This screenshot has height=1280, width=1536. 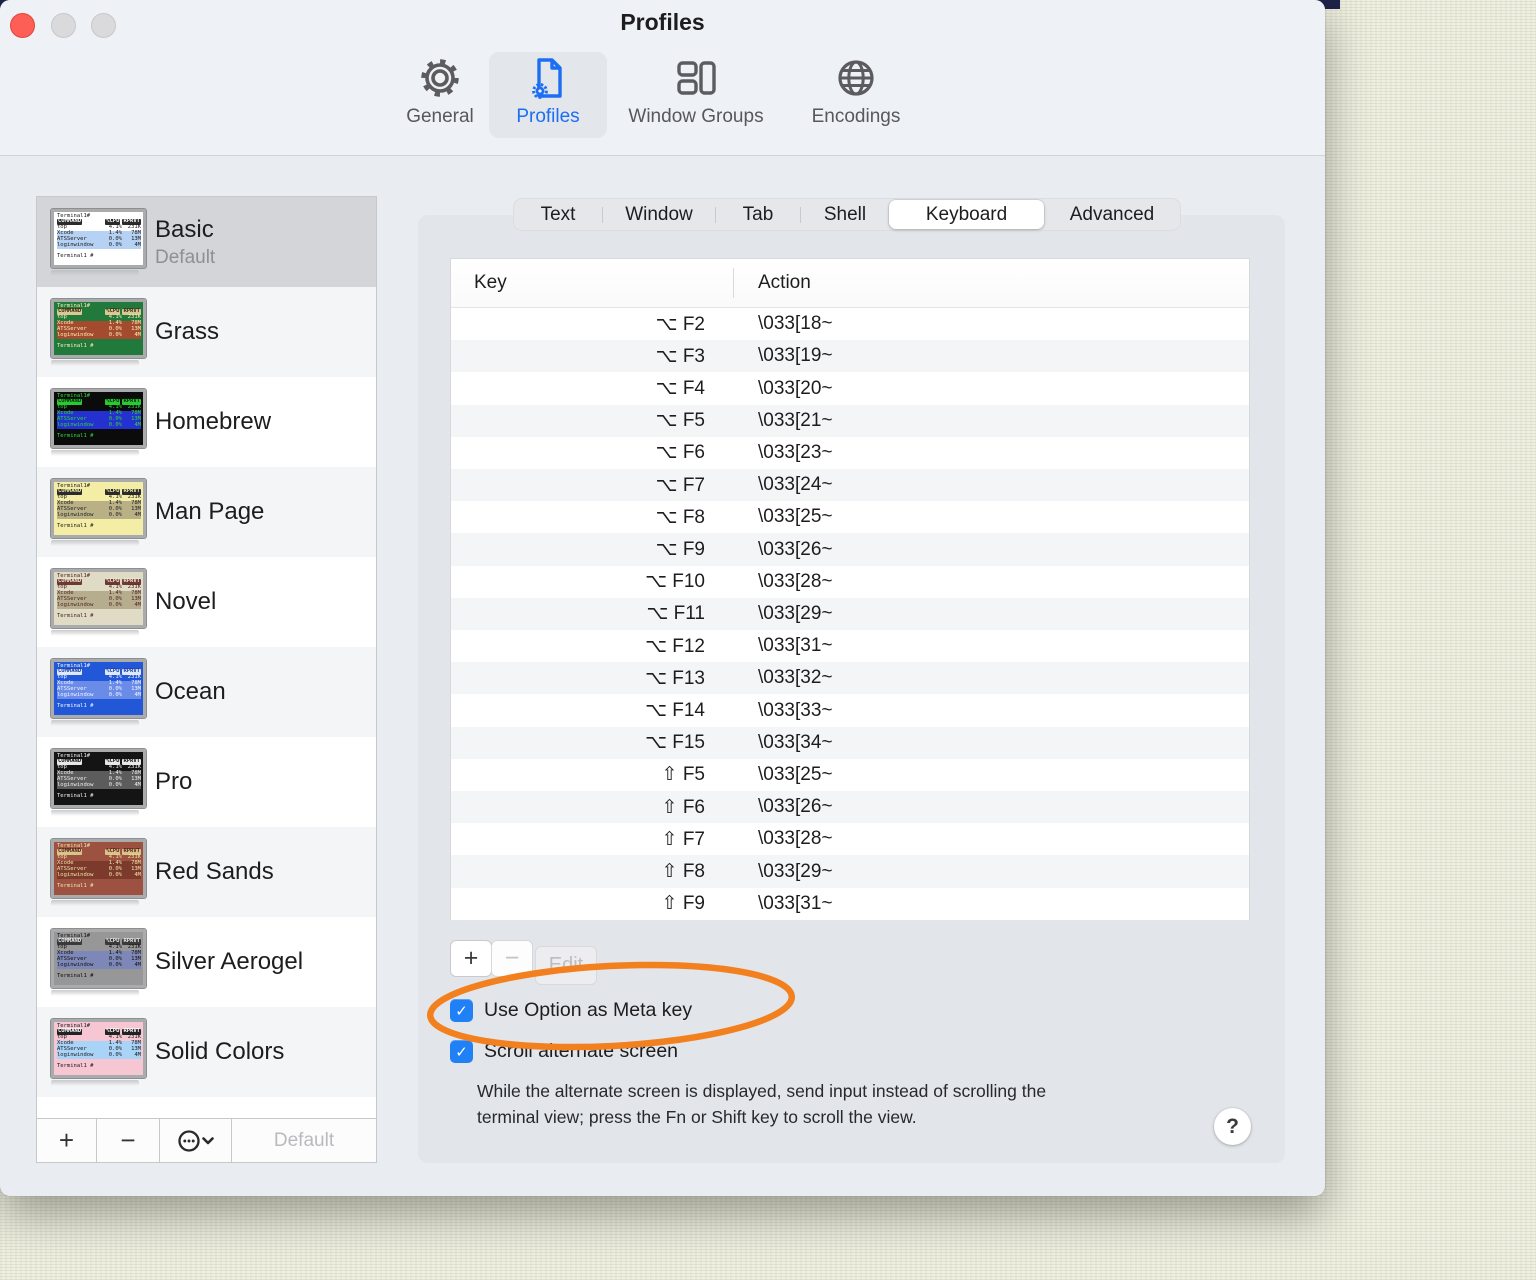 What do you see at coordinates (683, 904) in the screenshot?
I see `key-cell: ⇧ F9` at bounding box center [683, 904].